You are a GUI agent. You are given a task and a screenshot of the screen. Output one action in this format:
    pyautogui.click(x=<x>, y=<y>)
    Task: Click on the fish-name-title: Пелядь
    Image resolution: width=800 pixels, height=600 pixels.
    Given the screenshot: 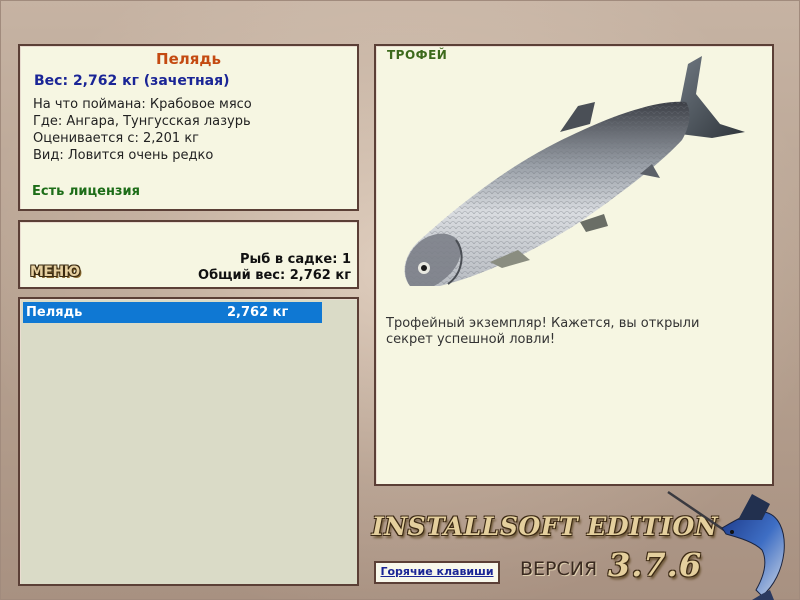 What is the action you would take?
    pyautogui.click(x=188, y=59)
    